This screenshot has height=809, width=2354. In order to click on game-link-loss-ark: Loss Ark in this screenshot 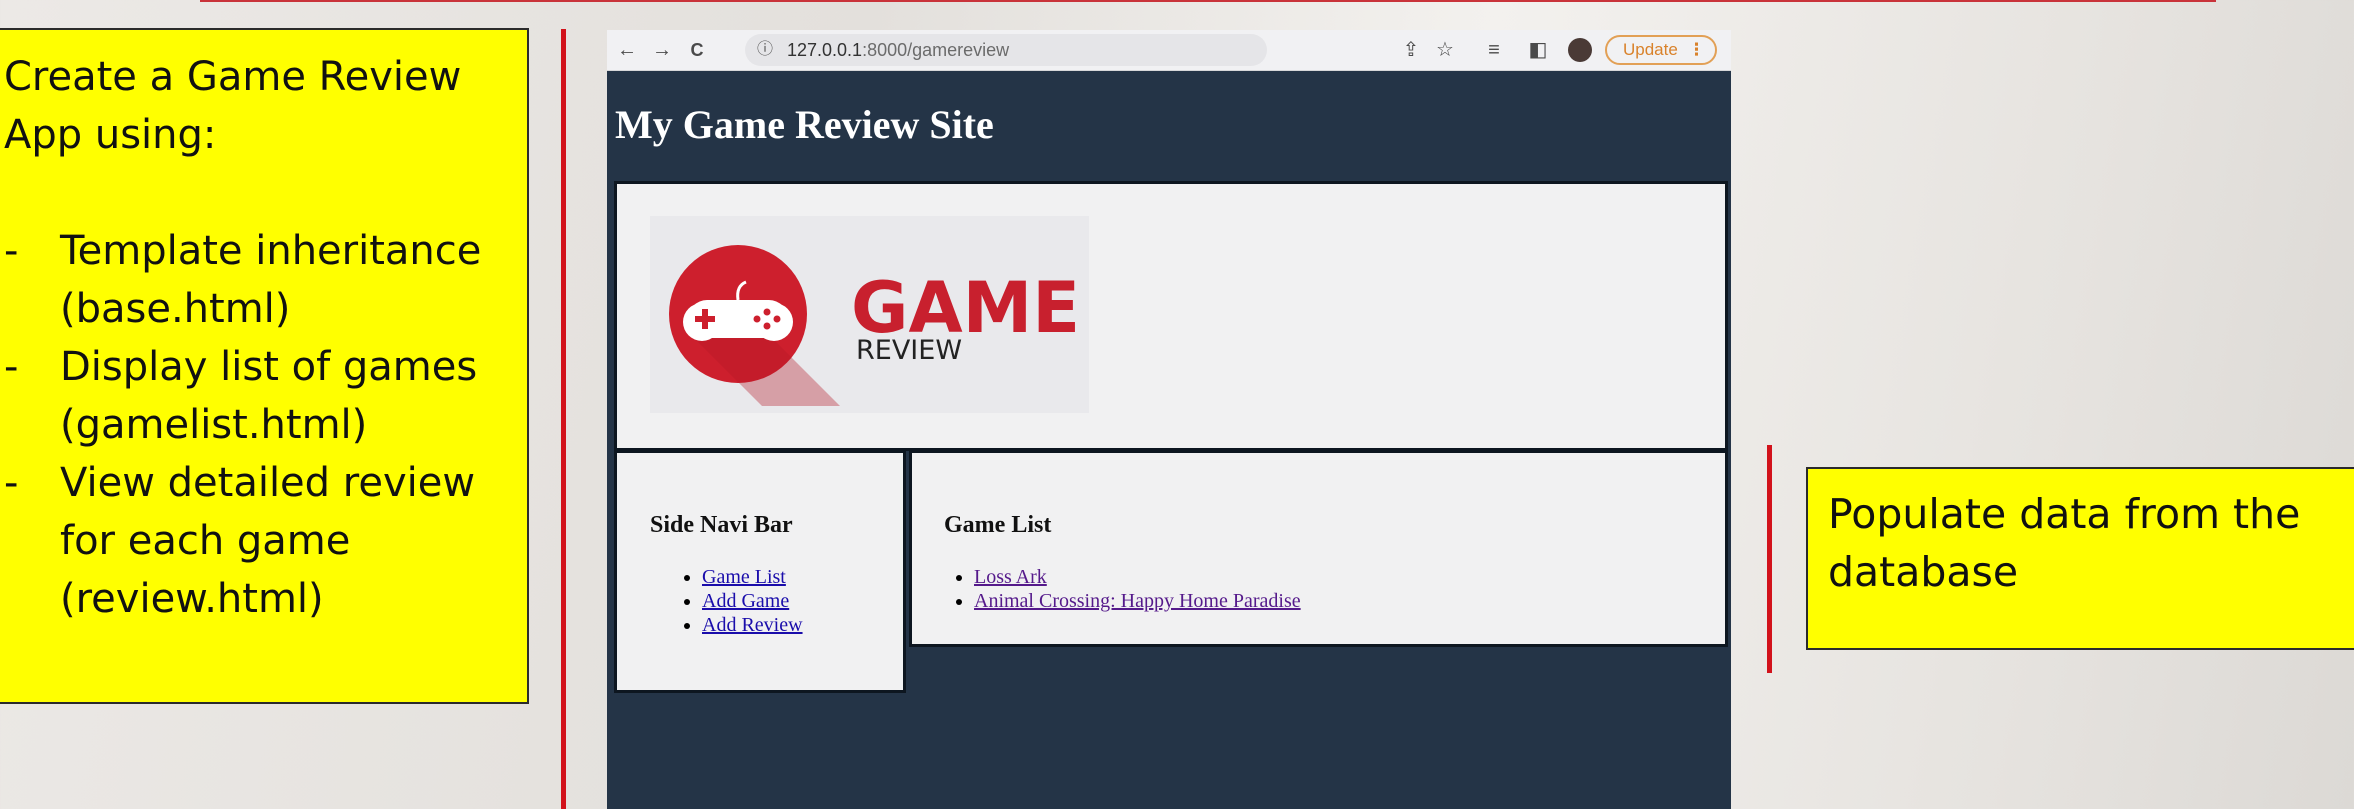, I will do `click(1010, 577)`.